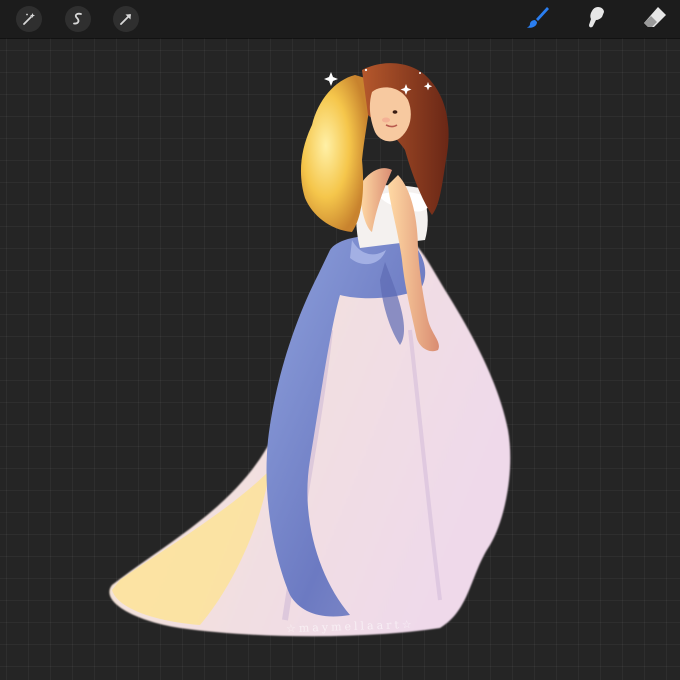 This screenshot has width=680, height=680. I want to click on transform-arrow-icon, so click(126, 19).